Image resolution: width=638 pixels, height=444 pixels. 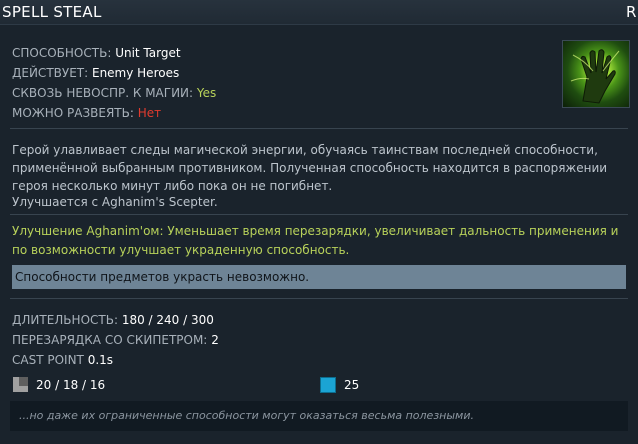 What do you see at coordinates (62, 53) in the screenshot?
I see `stat-key: СПОСОБНОСТЬ:` at bounding box center [62, 53].